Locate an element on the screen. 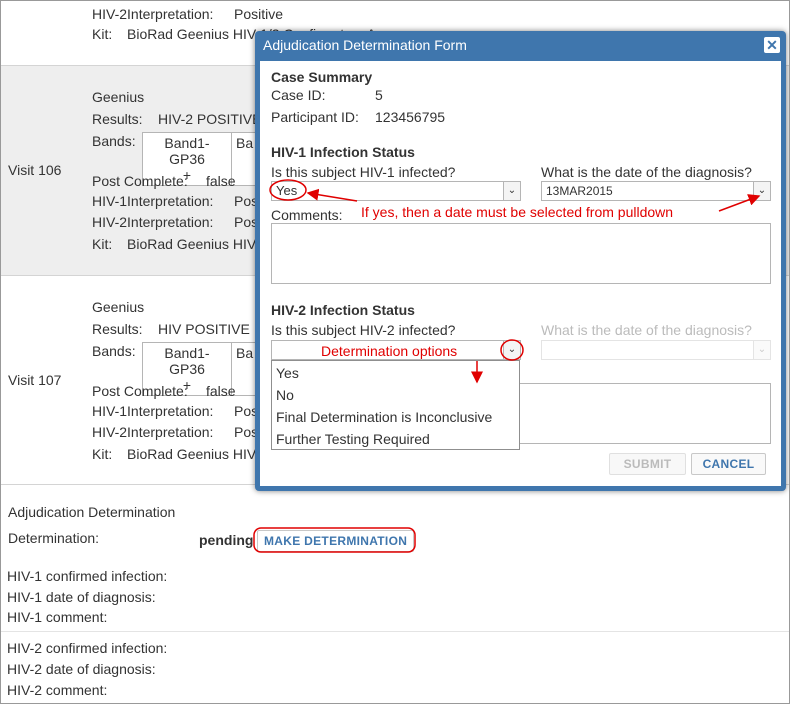  close-icon: ✕ is located at coordinates (772, 45).